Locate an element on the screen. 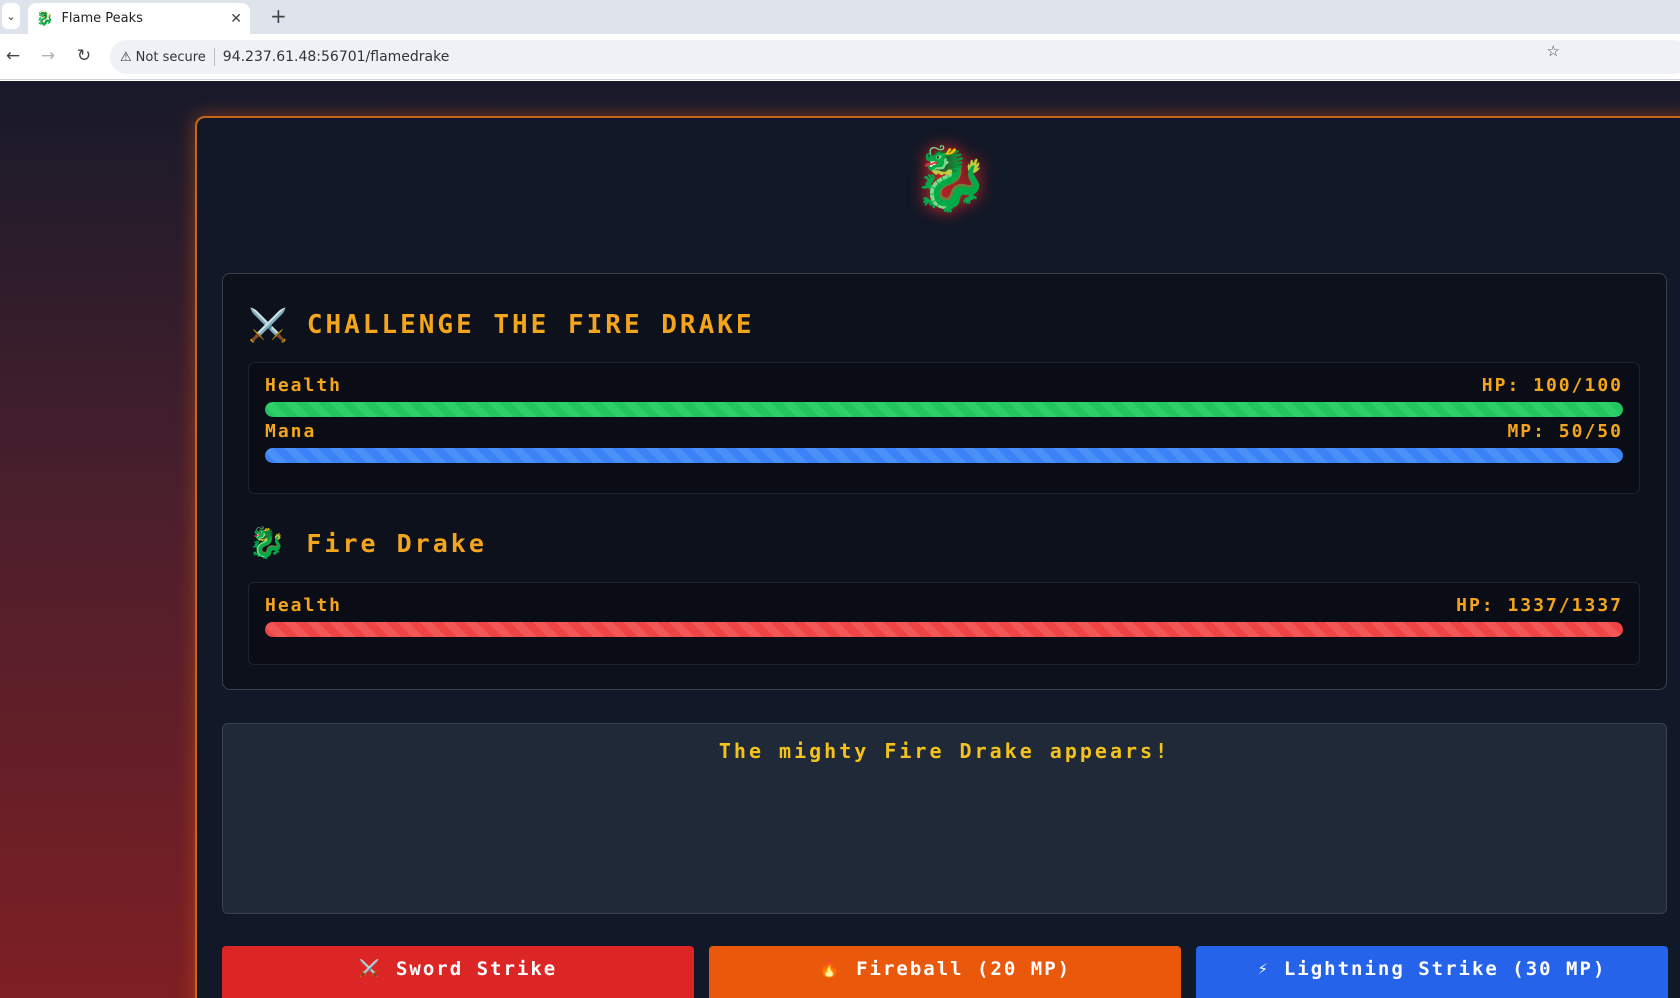 The image size is (1680, 998). dragon-icon: 🐉 is located at coordinates (268, 543).